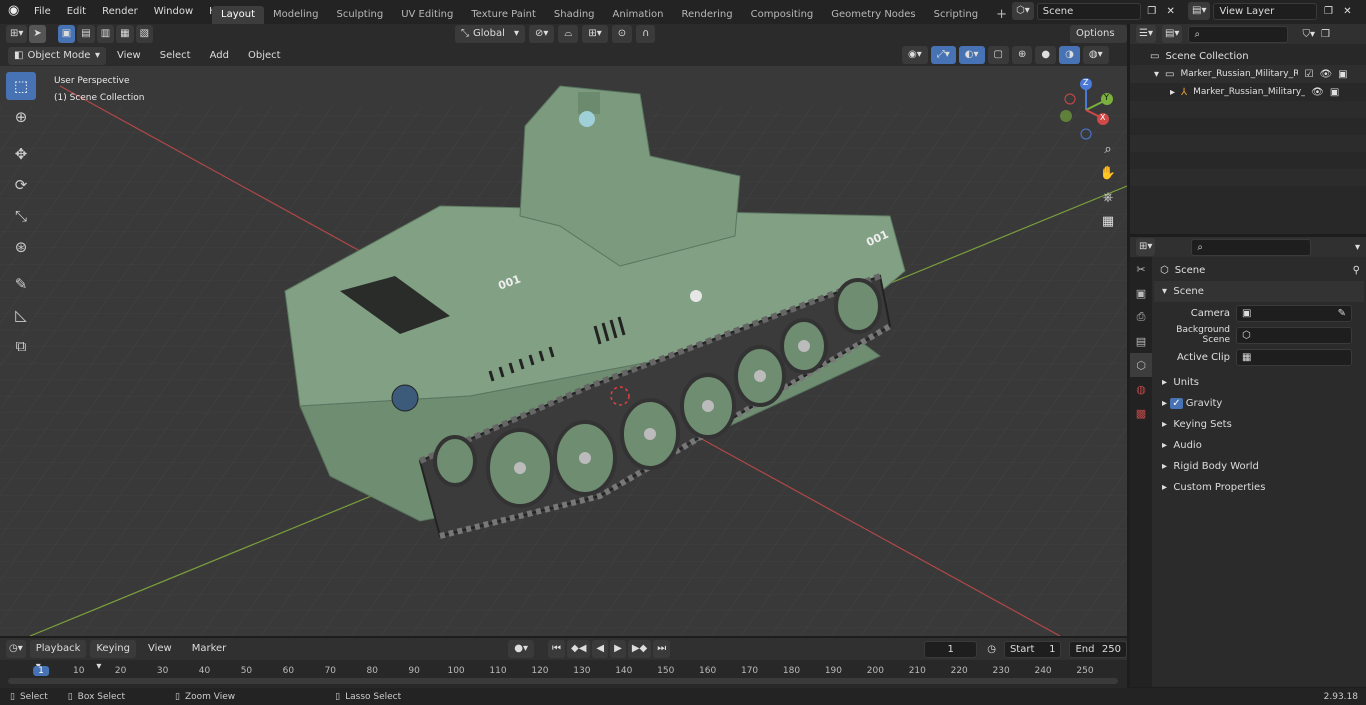  I want to click on gravity-panel-header: ▸ ✓ Gravity, so click(1259, 403).